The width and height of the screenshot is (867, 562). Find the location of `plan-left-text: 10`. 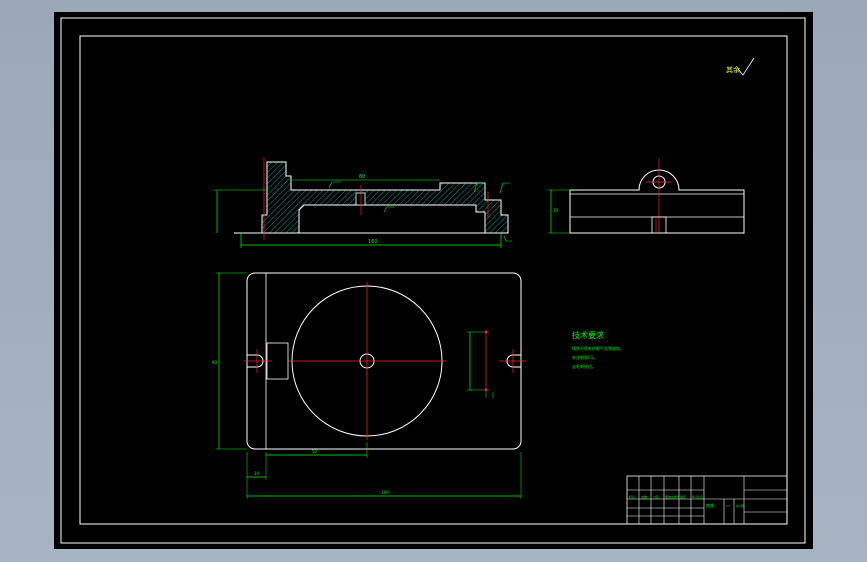

plan-left-text: 10 is located at coordinates (257, 473).